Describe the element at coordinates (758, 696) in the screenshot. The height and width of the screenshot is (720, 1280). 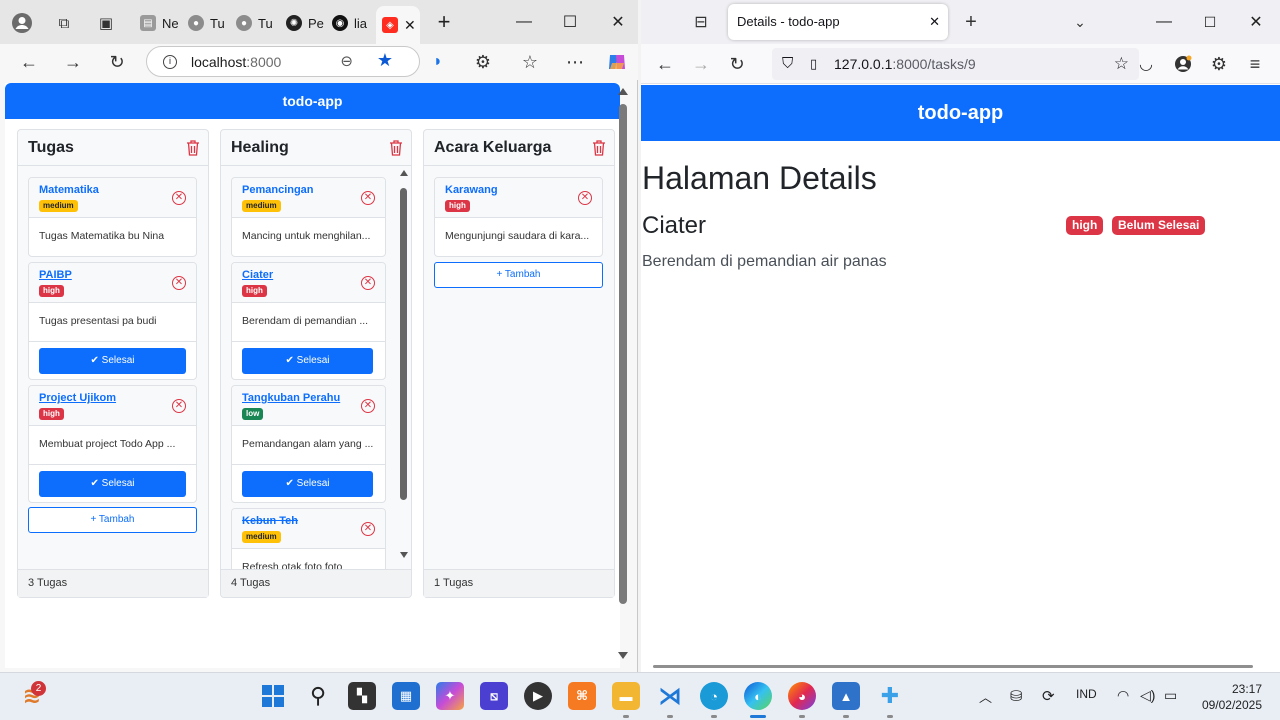
I see `edge-icon: ◐` at that location.